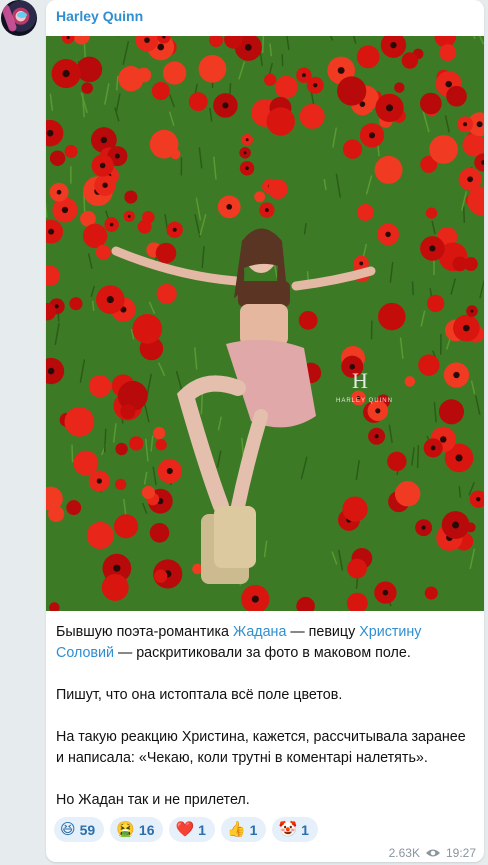  I want to click on view-count: 2.63K, so click(404, 853).